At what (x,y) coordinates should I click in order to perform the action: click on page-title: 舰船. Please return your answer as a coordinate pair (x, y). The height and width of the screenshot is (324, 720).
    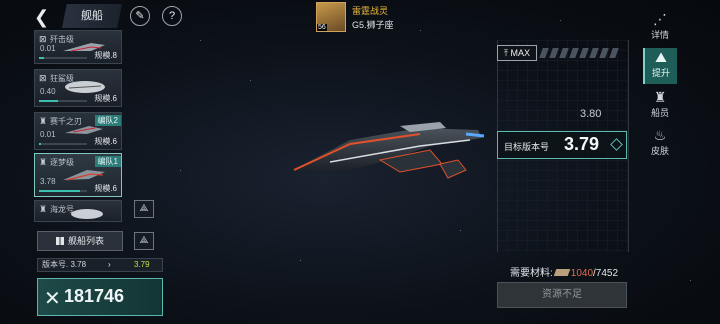
    Looking at the image, I should click on (92, 16).